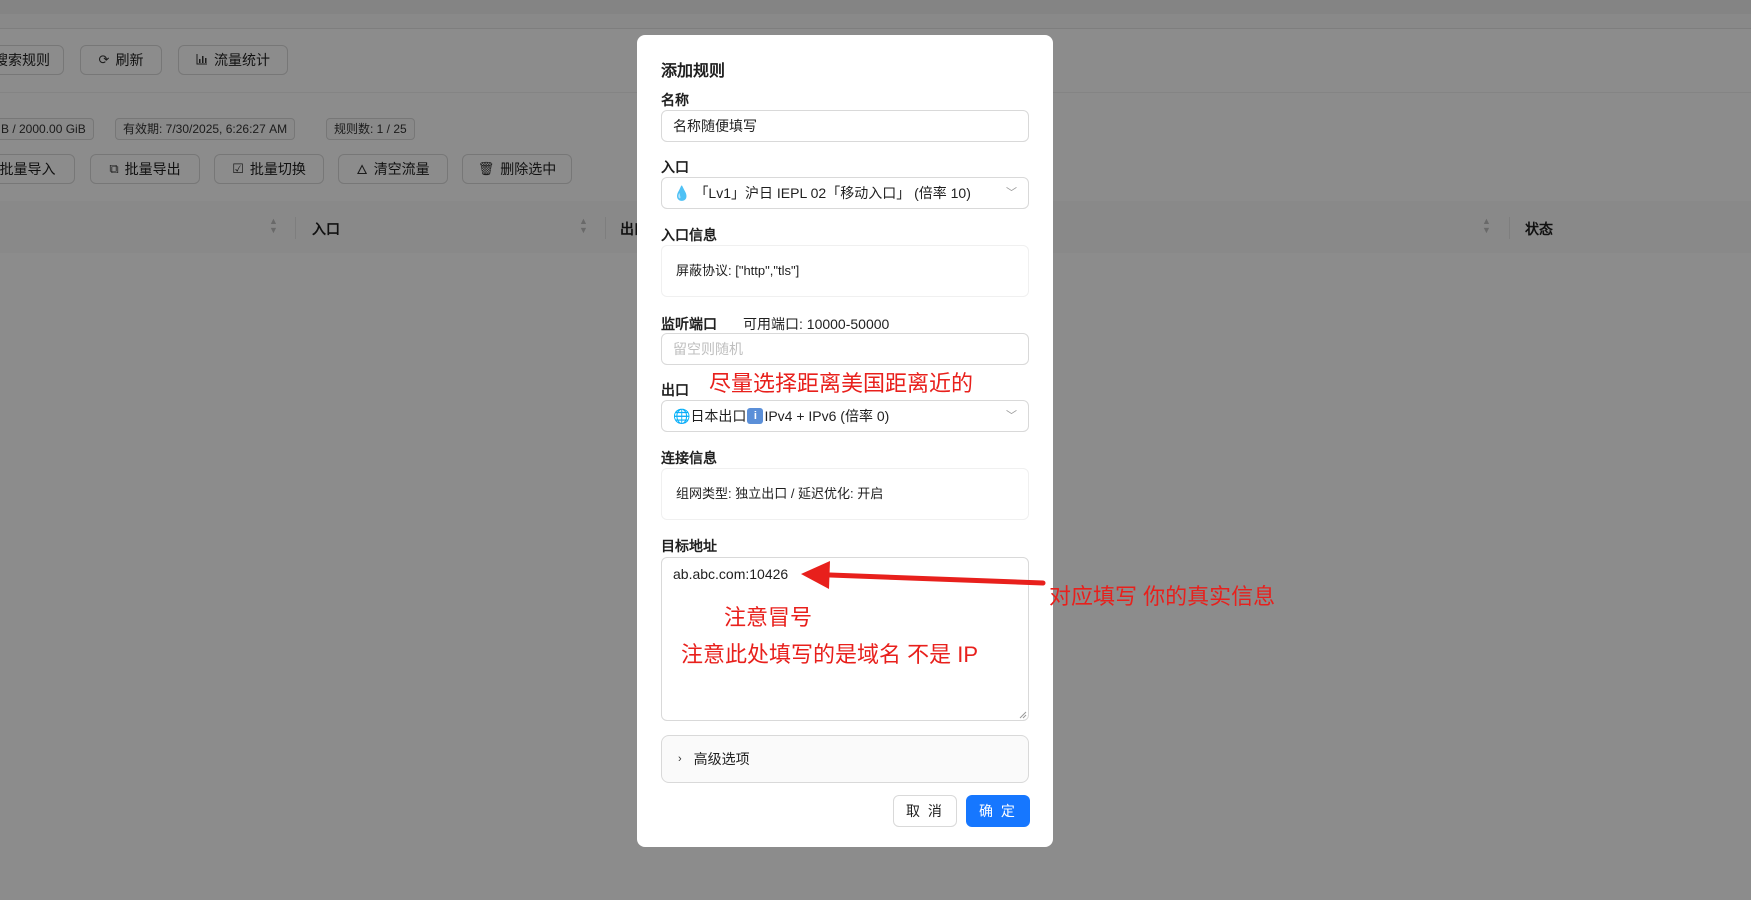 Image resolution: width=1751 pixels, height=900 pixels. What do you see at coordinates (923, 575) in the screenshot?
I see `annotation-arrow-icon` at bounding box center [923, 575].